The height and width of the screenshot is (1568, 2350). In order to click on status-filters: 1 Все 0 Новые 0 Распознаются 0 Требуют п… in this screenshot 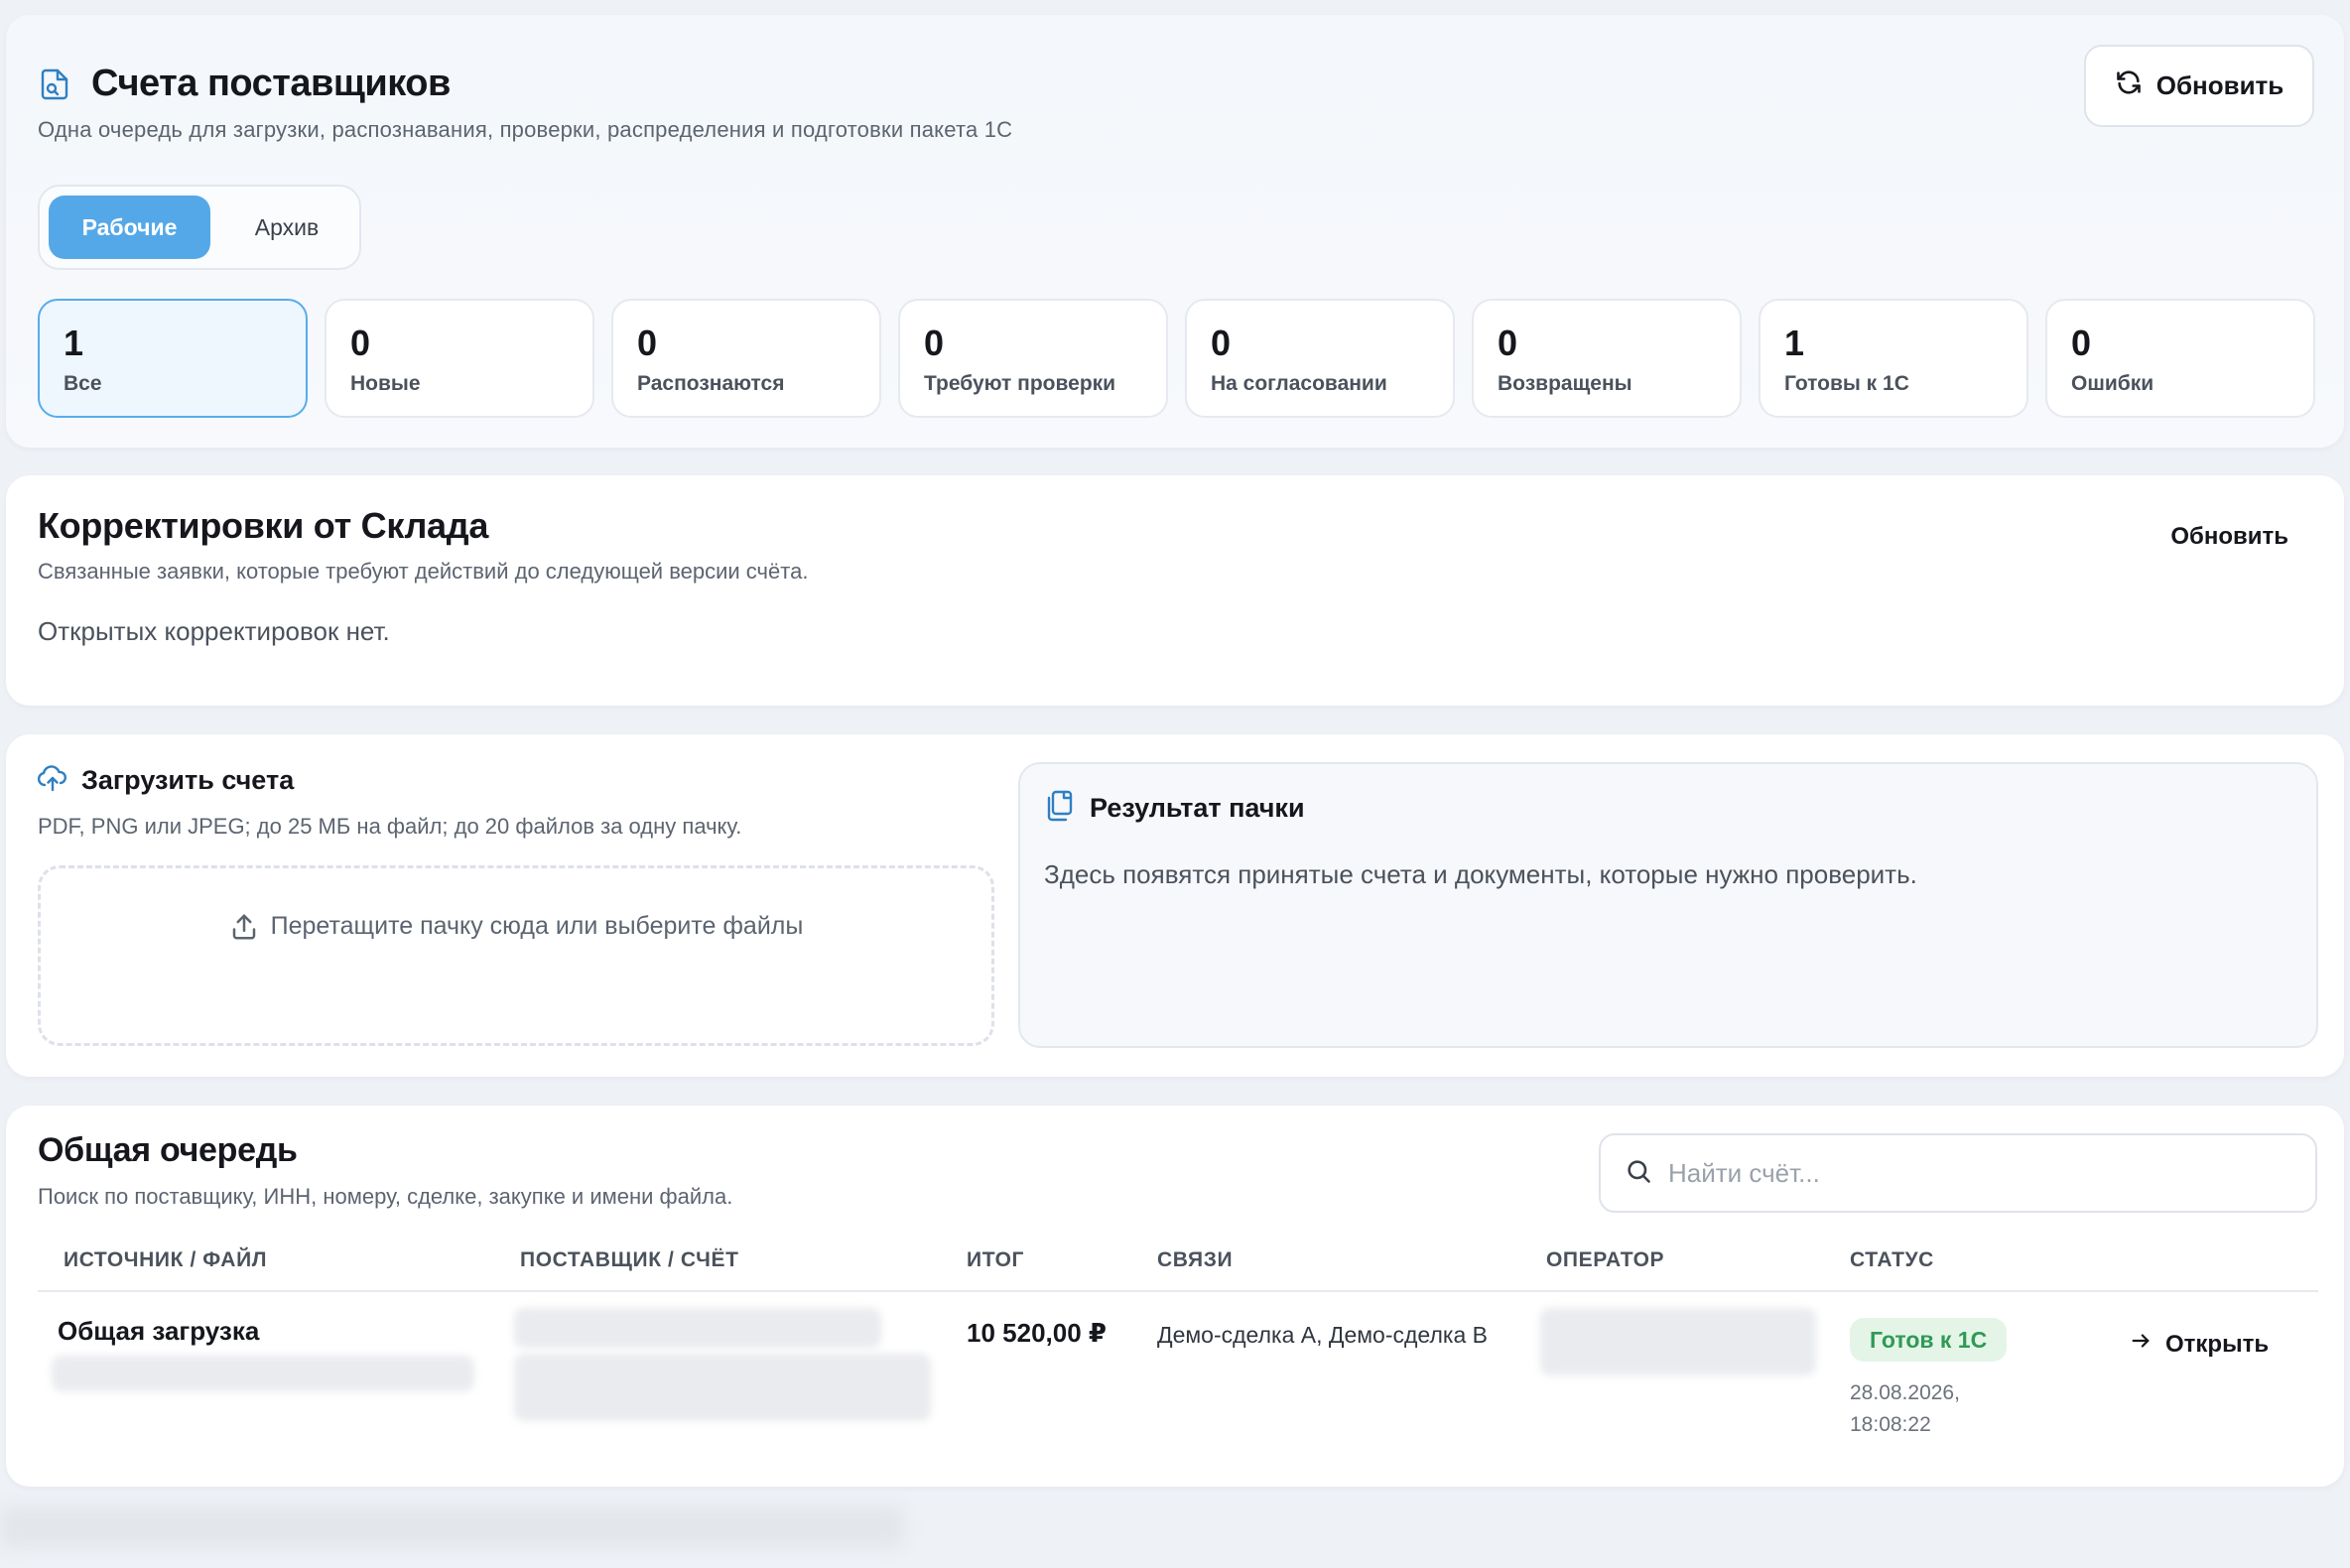, I will do `click(1176, 358)`.